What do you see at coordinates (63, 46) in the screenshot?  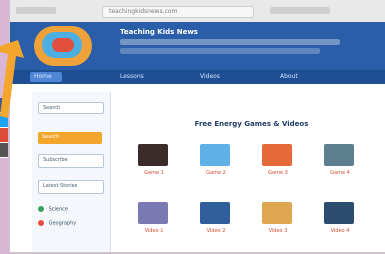 I see `site-logo` at bounding box center [63, 46].